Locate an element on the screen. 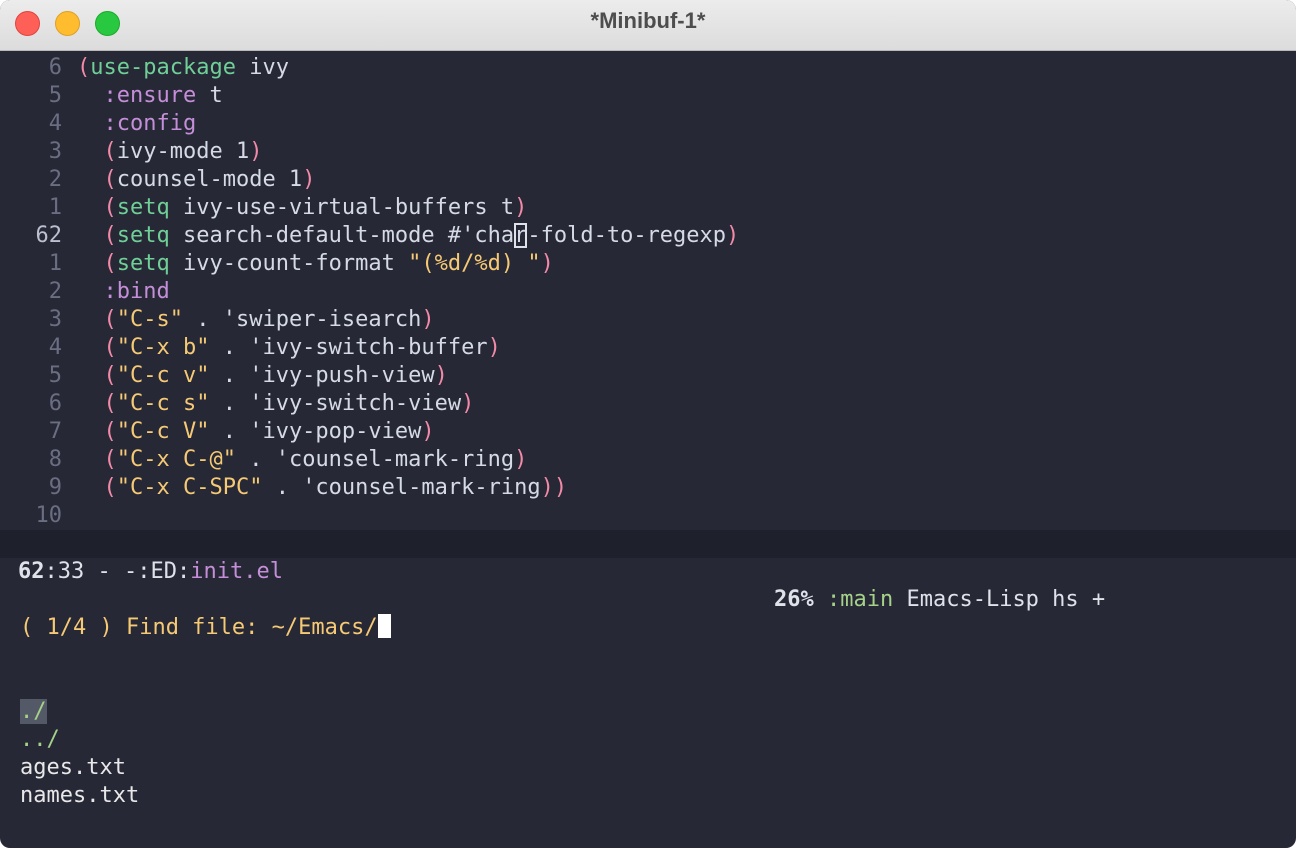 Image resolution: width=1296 pixels, height=848 pixels. line-number: 1 is located at coordinates (31, 264).